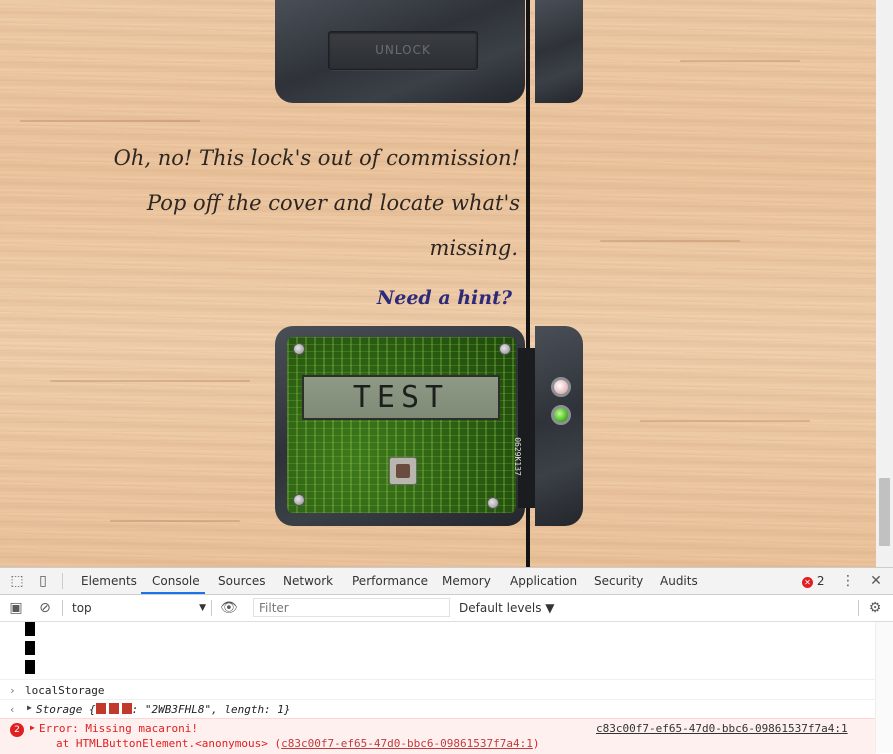  I want to click on board-push-button, so click(403, 471).